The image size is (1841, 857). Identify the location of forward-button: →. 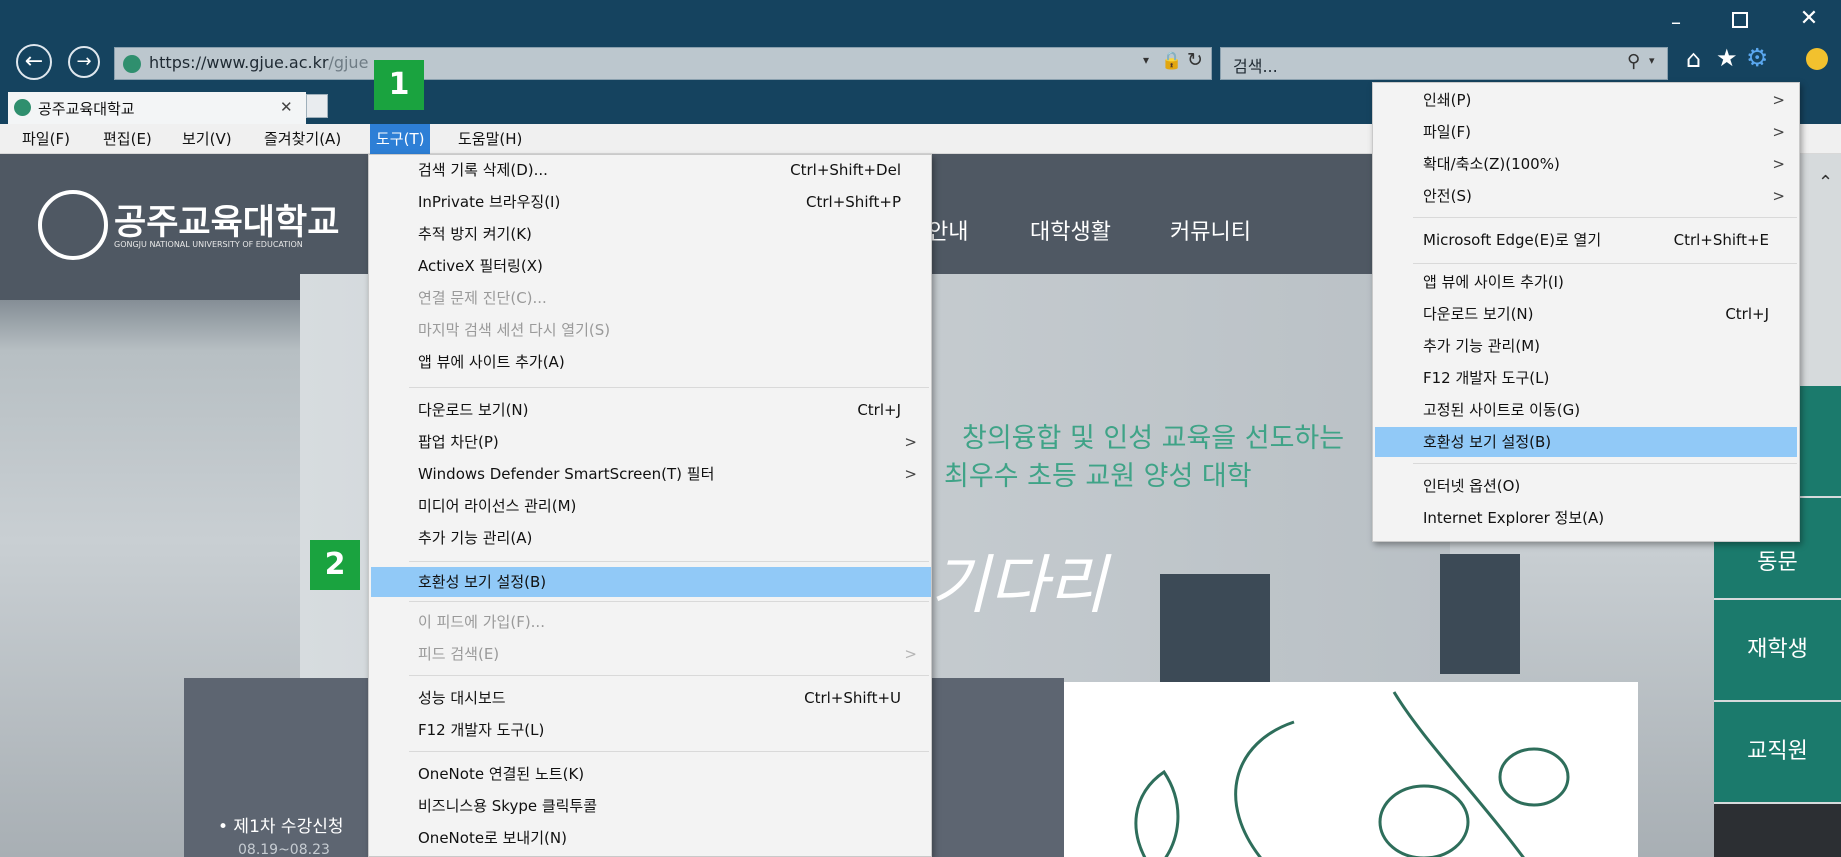
(84, 62).